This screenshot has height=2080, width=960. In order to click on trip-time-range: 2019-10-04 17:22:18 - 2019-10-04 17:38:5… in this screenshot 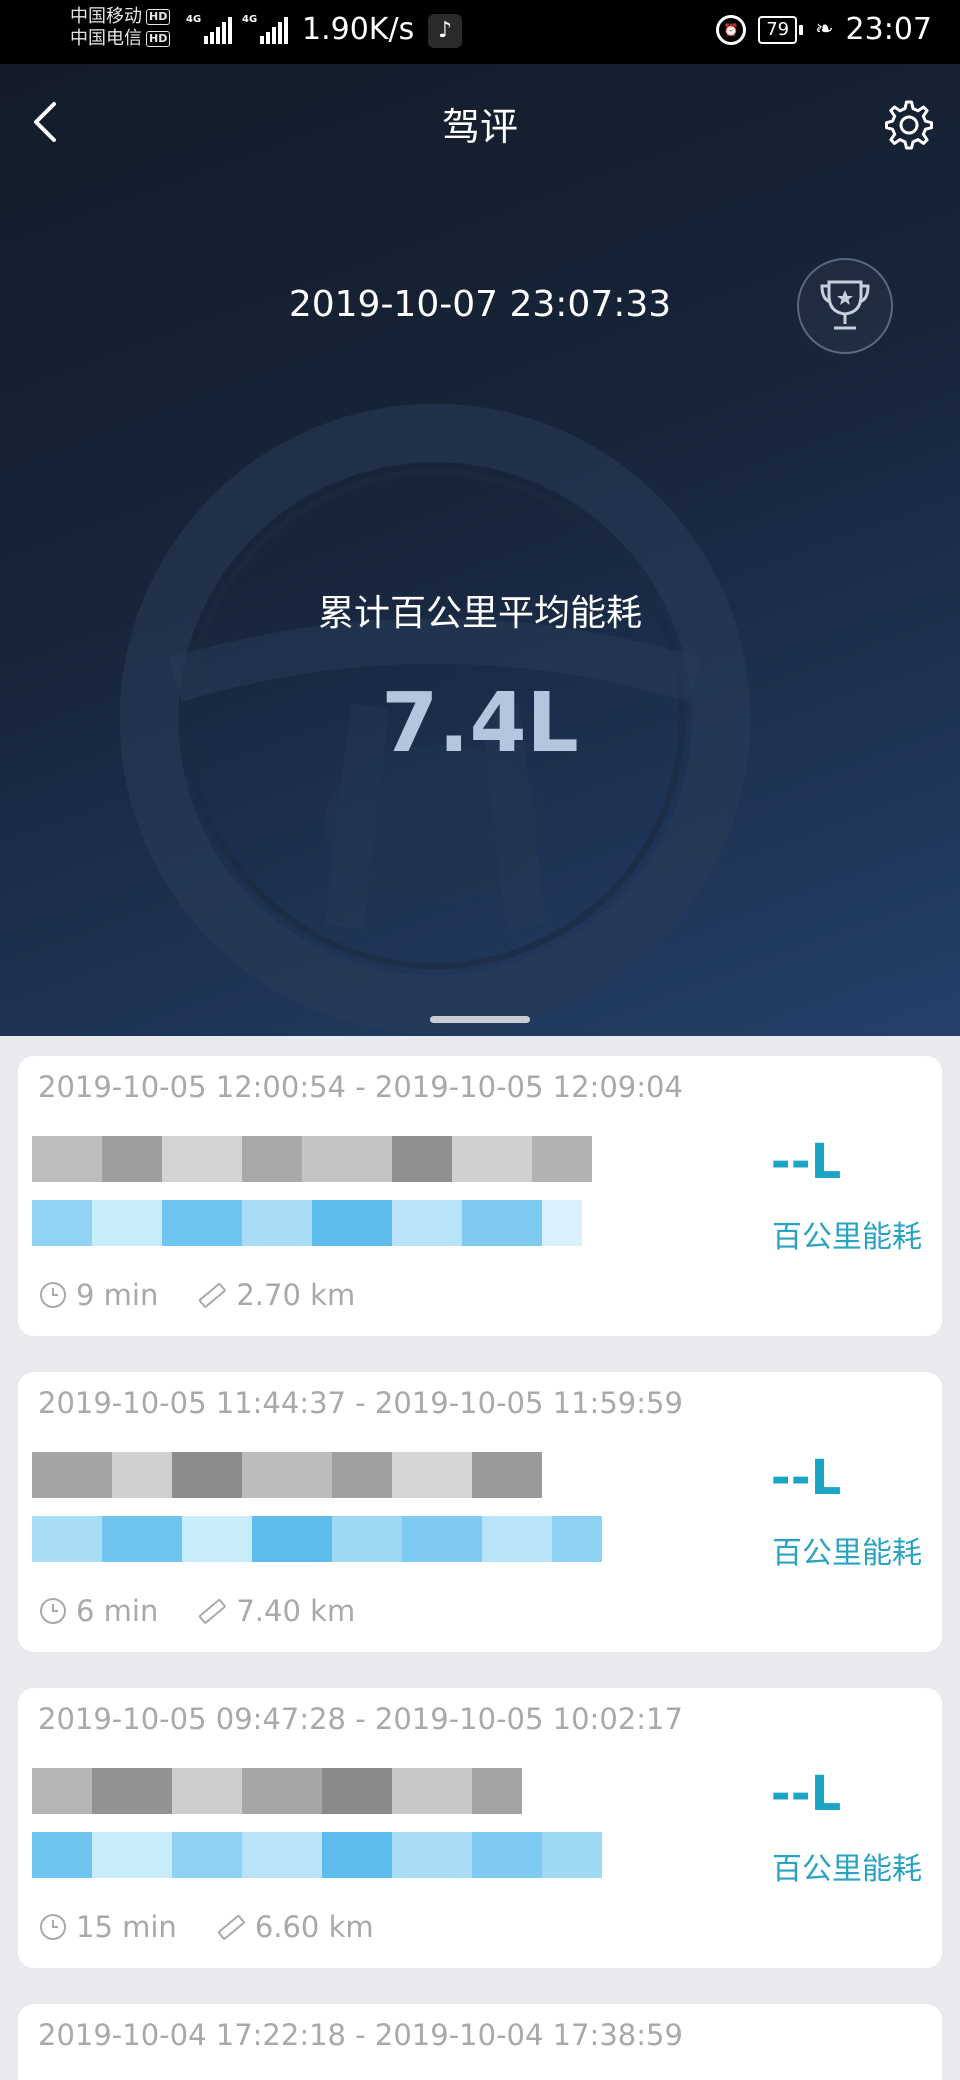, I will do `click(360, 2035)`.